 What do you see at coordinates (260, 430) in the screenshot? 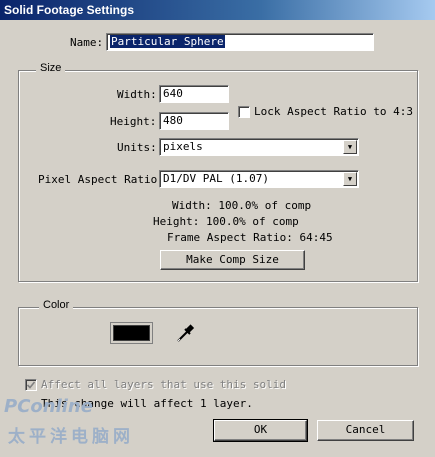
I see `ok-button: OK` at bounding box center [260, 430].